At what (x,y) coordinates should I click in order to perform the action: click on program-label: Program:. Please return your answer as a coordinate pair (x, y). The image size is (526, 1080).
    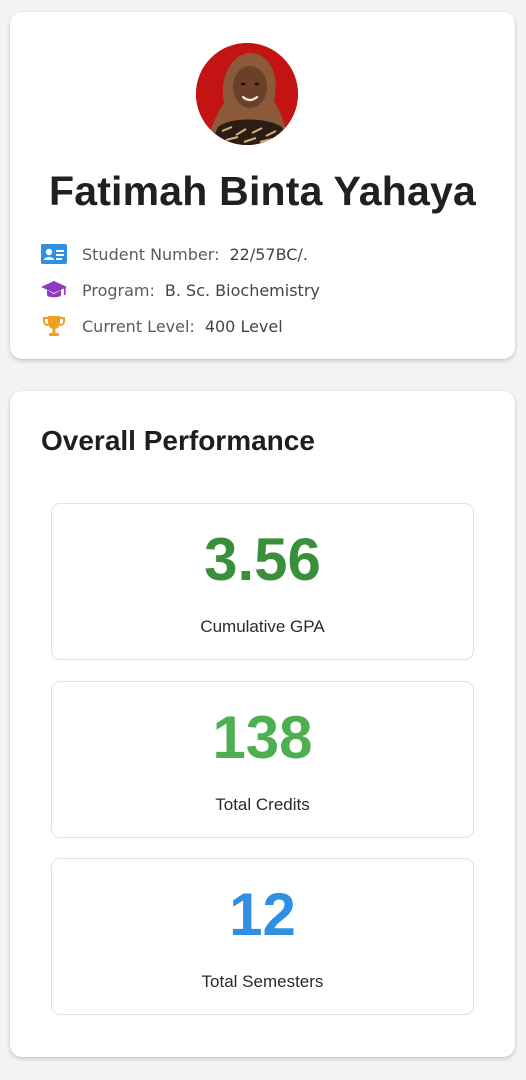
    Looking at the image, I should click on (118, 290).